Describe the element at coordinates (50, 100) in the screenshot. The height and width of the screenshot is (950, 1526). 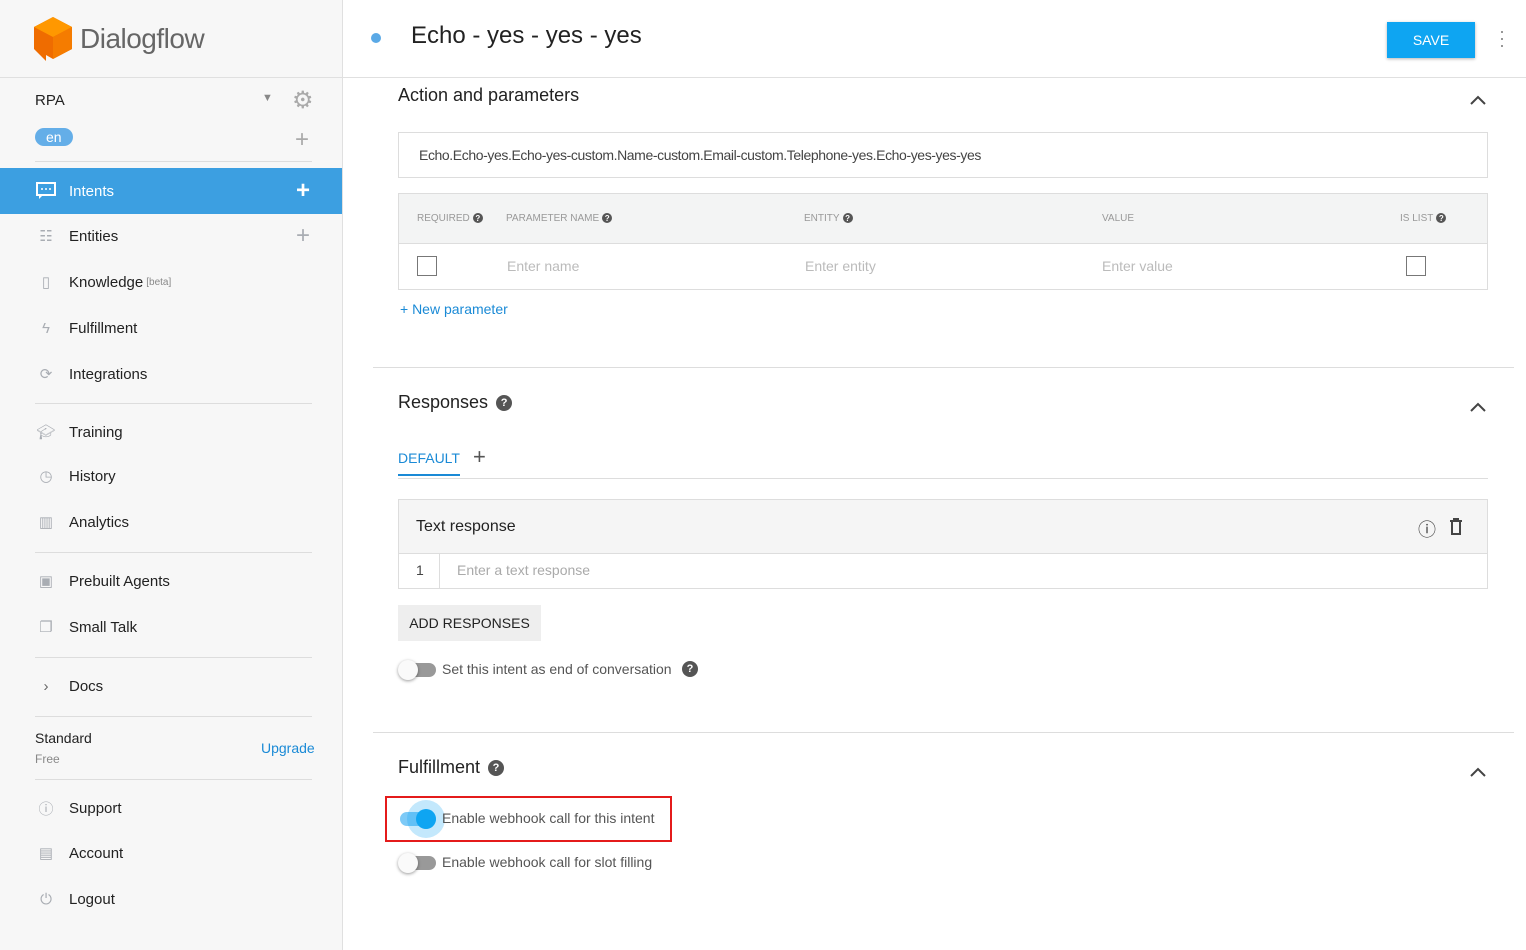
I see `agent-name: RPA` at that location.